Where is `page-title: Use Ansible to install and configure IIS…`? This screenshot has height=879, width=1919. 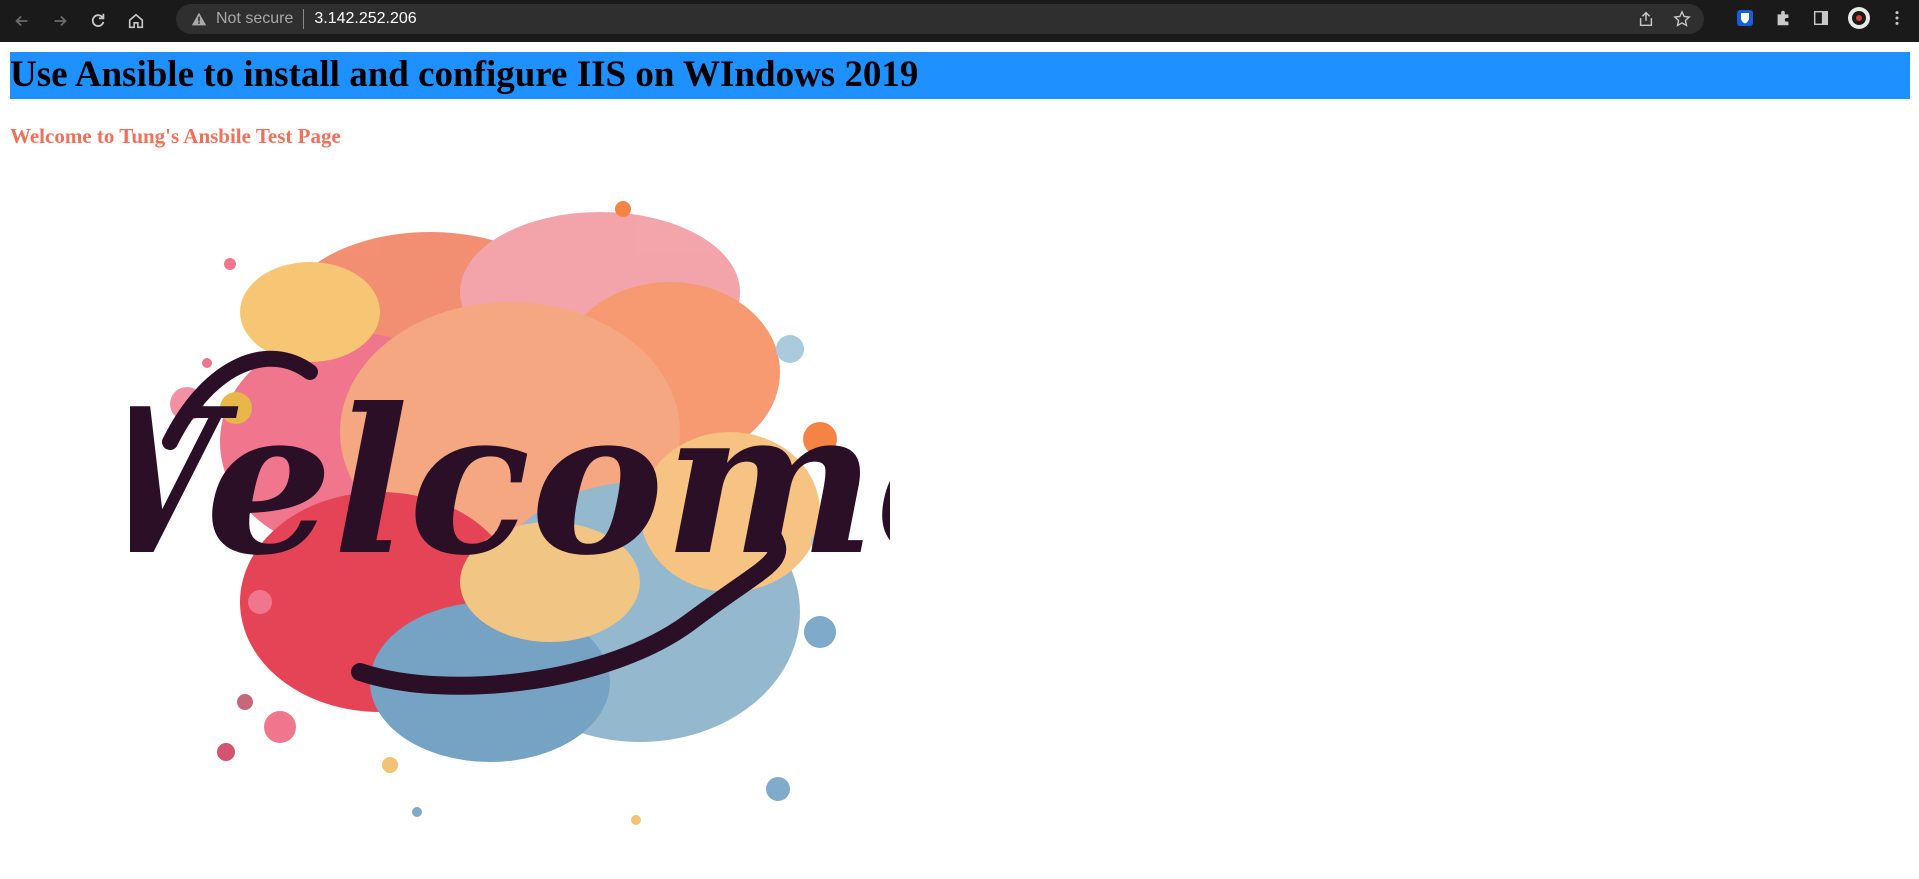
page-title: Use Ansible to install and configure IIS… is located at coordinates (464, 74).